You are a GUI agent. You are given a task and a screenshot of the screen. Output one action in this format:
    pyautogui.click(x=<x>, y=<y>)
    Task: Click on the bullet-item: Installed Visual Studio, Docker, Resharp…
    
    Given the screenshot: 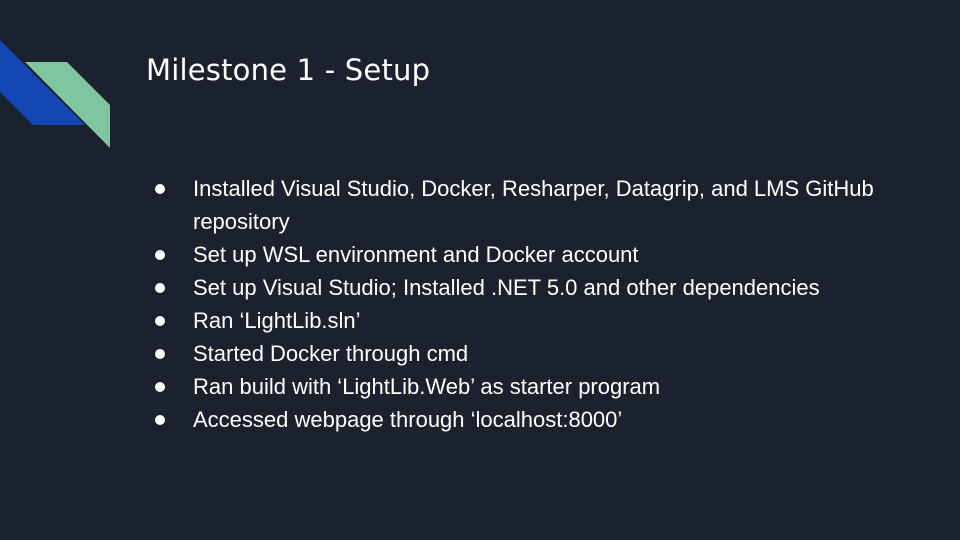 What is the action you would take?
    pyautogui.click(x=531, y=205)
    